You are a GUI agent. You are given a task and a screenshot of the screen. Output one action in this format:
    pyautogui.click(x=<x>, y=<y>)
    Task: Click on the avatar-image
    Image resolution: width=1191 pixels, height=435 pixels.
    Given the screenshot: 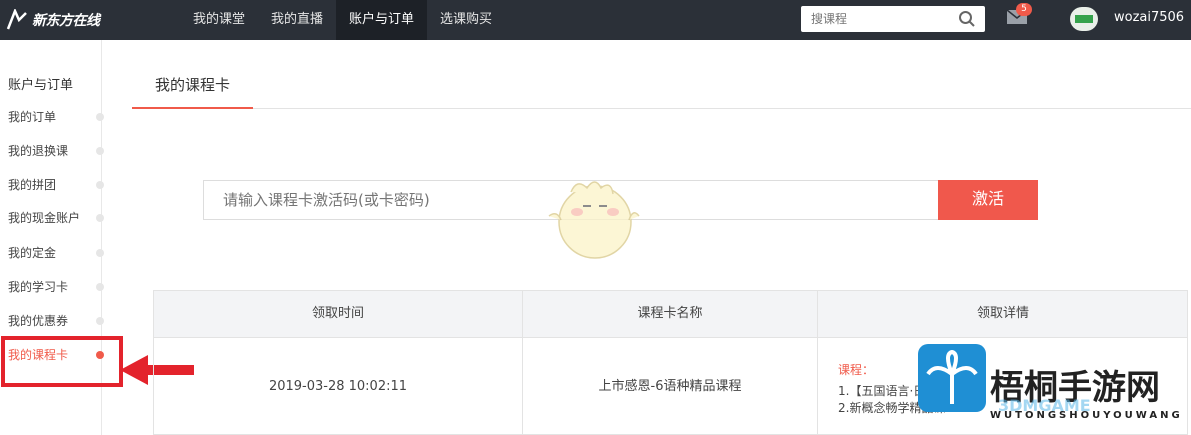 What is the action you would take?
    pyautogui.click(x=1084, y=19)
    